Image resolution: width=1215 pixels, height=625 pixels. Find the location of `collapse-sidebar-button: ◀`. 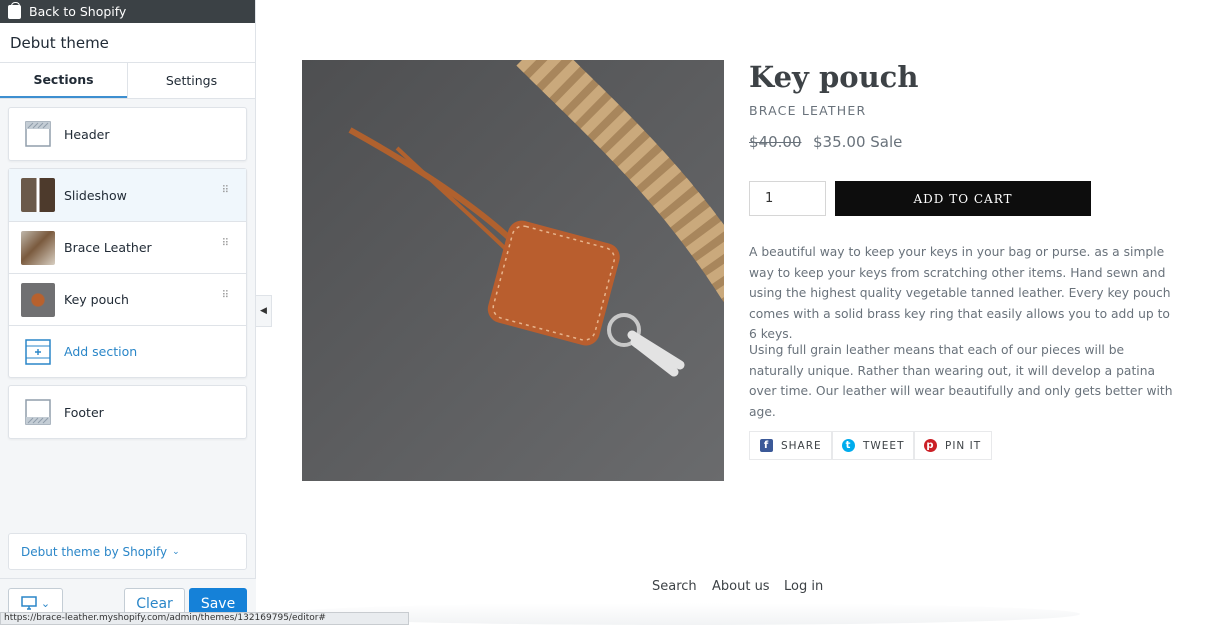

collapse-sidebar-button: ◀ is located at coordinates (264, 311).